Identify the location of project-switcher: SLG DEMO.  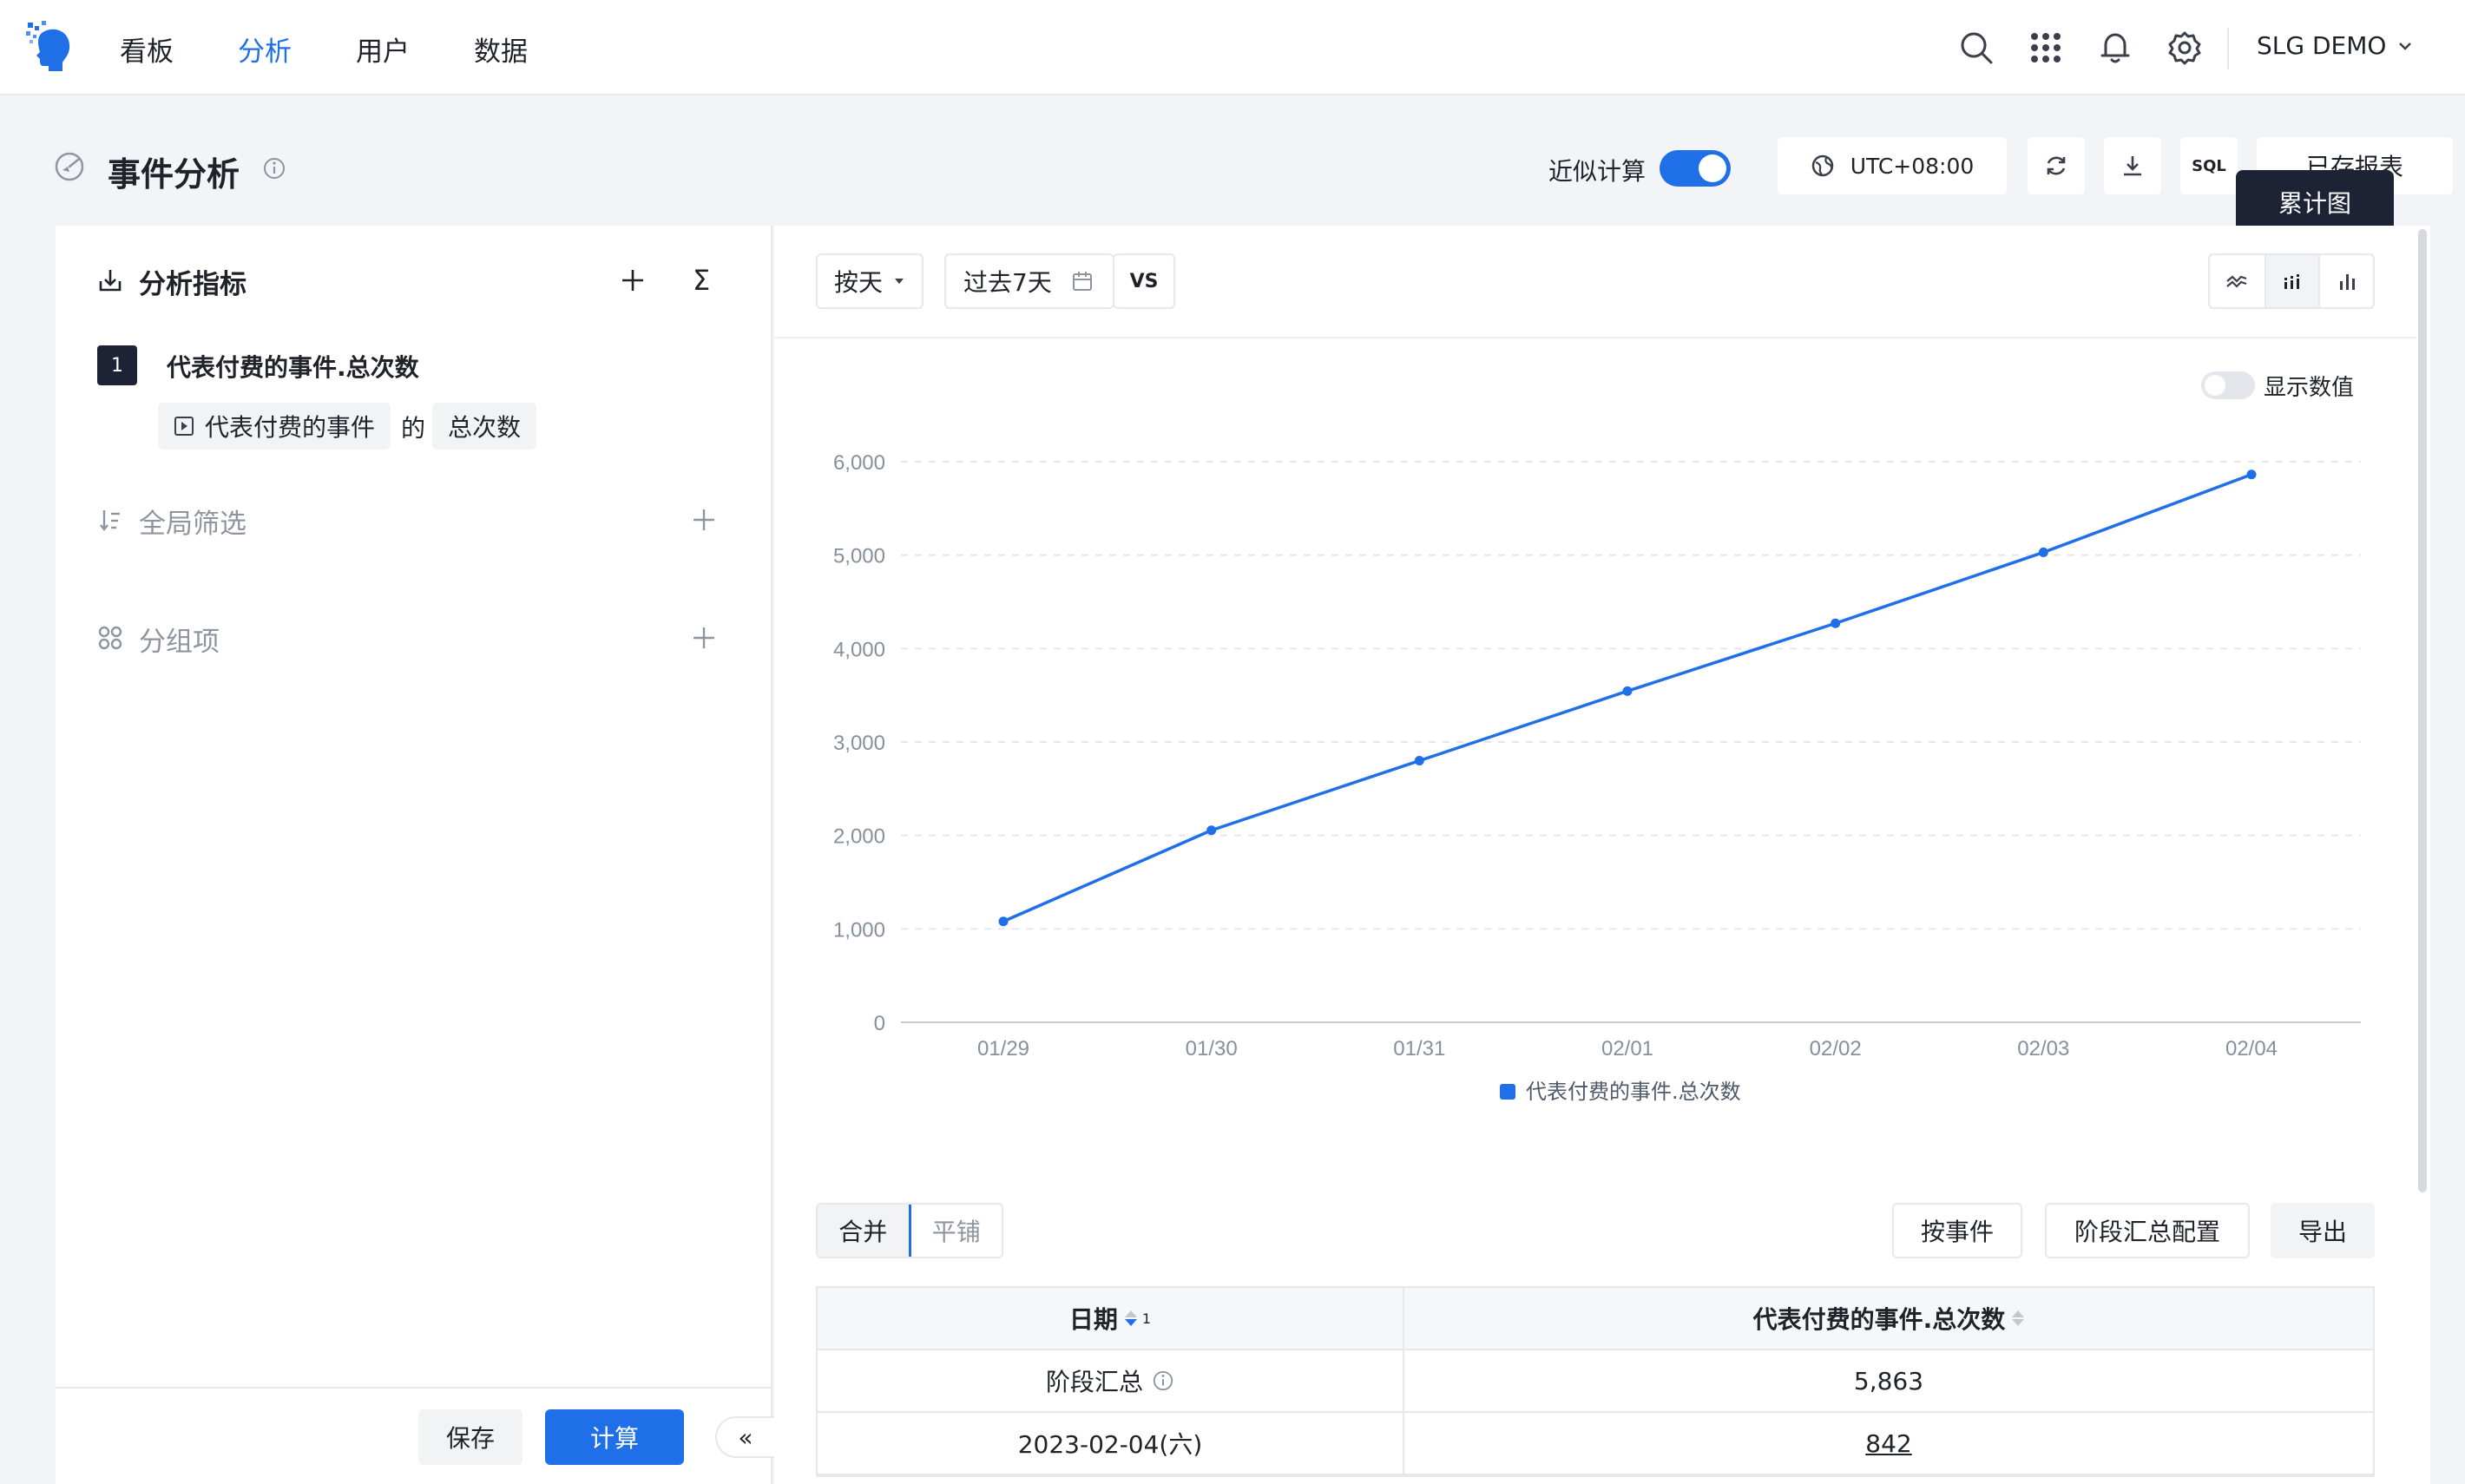
(2336, 45).